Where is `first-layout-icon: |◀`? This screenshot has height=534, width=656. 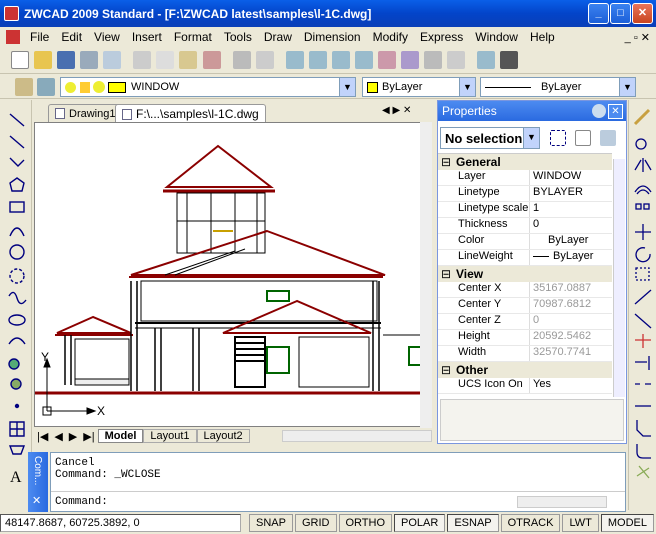 first-layout-icon: |◀ is located at coordinates (42, 436).